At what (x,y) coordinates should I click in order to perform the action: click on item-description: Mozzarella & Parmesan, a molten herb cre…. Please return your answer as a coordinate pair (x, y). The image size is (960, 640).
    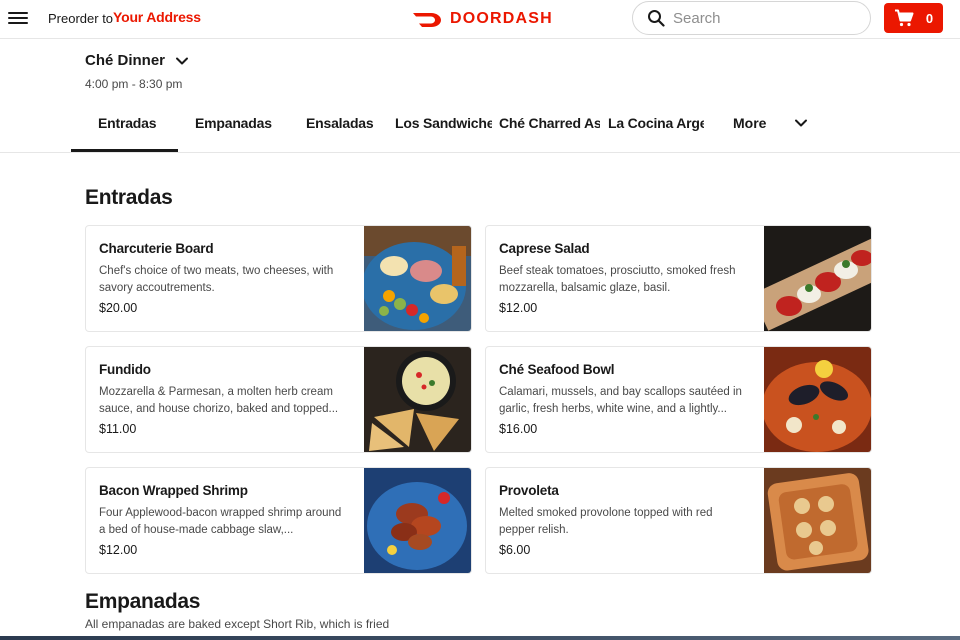
    Looking at the image, I should click on (219, 400).